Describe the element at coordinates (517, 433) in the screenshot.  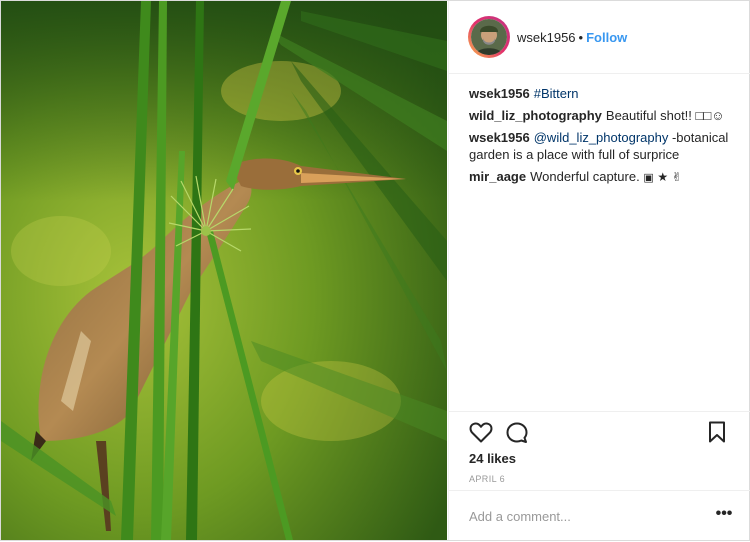
I see `comment-icon` at that location.